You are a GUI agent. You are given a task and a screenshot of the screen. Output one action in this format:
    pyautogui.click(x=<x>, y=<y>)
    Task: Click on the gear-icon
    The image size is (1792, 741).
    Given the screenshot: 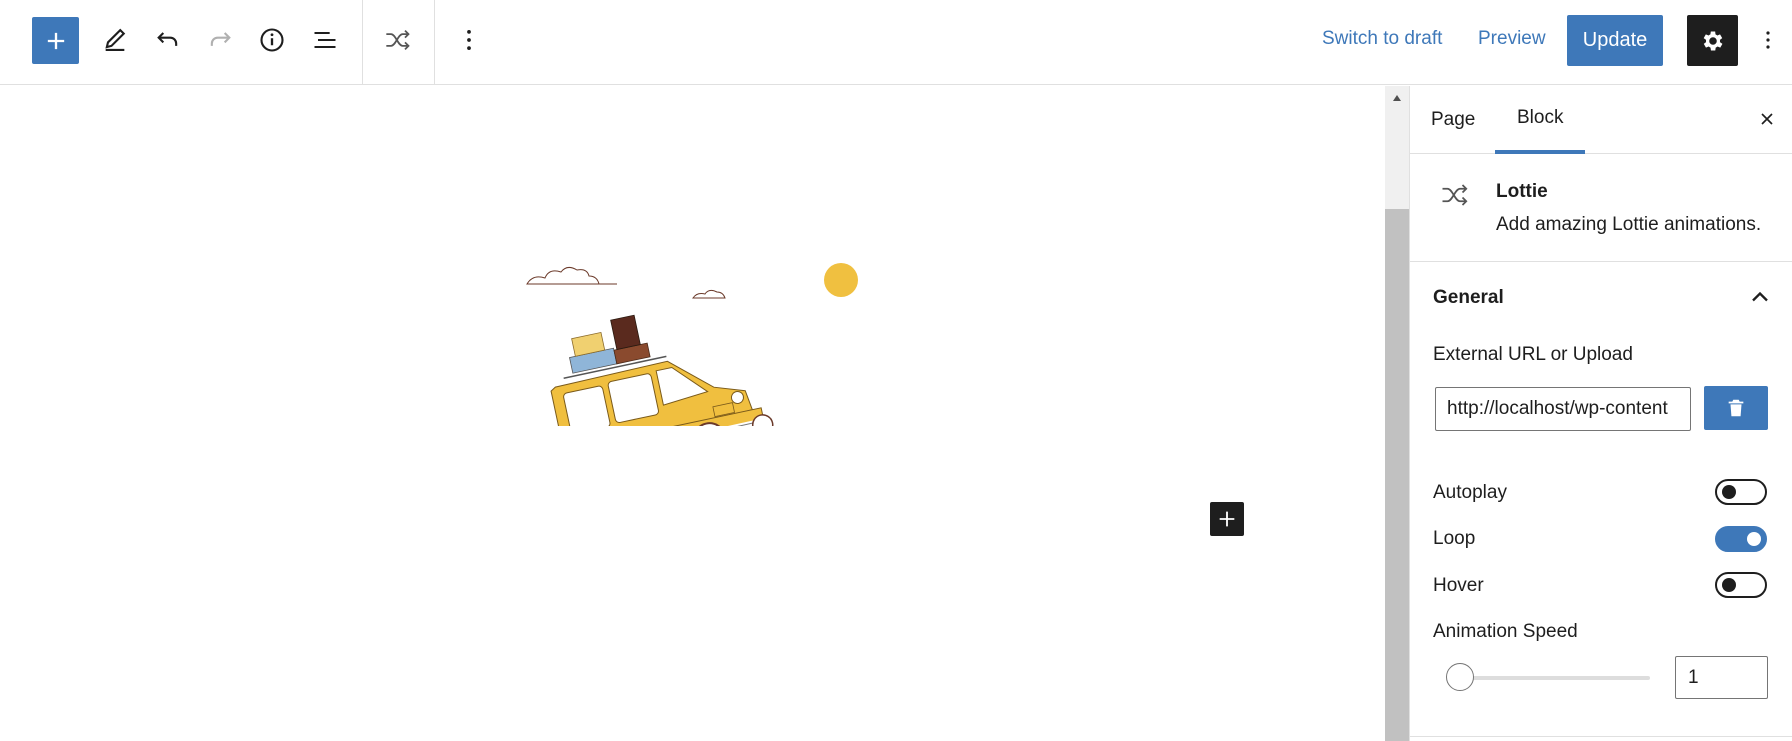 What is the action you would take?
    pyautogui.click(x=1712, y=40)
    